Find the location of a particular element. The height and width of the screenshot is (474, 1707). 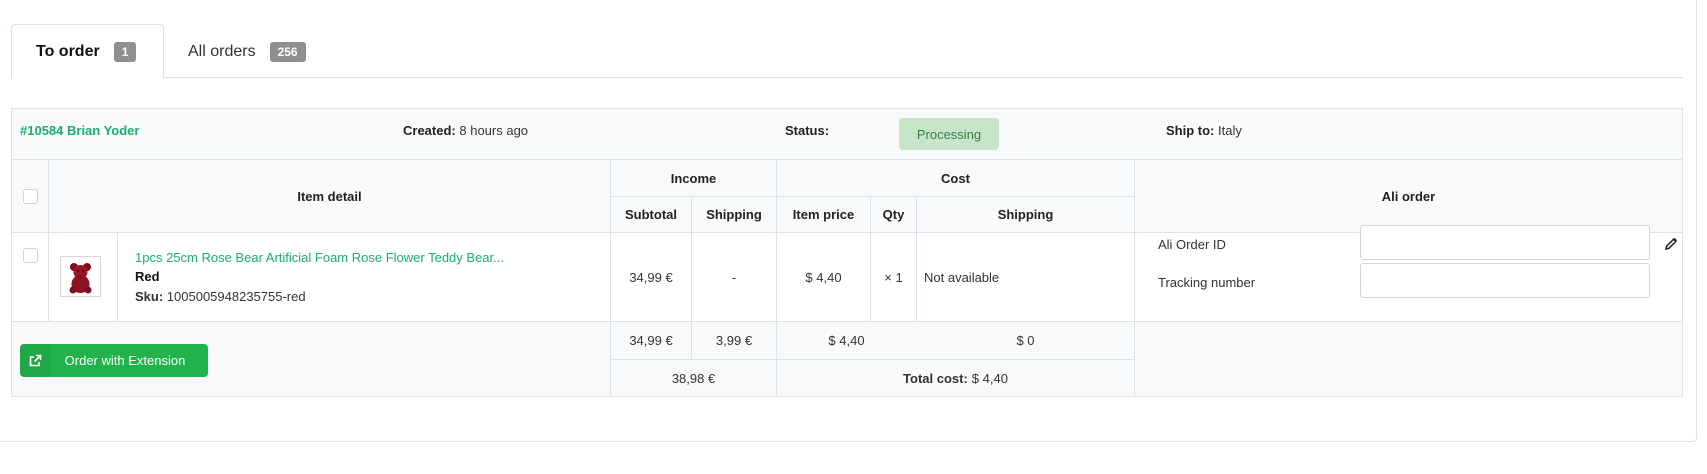

total-item-price: $ 4,40 is located at coordinates (846, 340).